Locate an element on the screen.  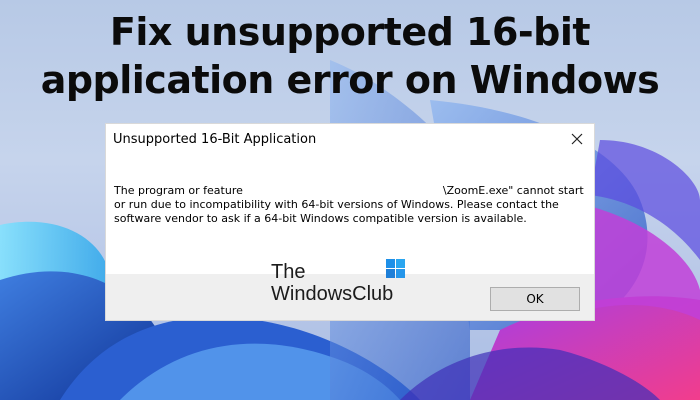
close-icon is located at coordinates (577, 139).